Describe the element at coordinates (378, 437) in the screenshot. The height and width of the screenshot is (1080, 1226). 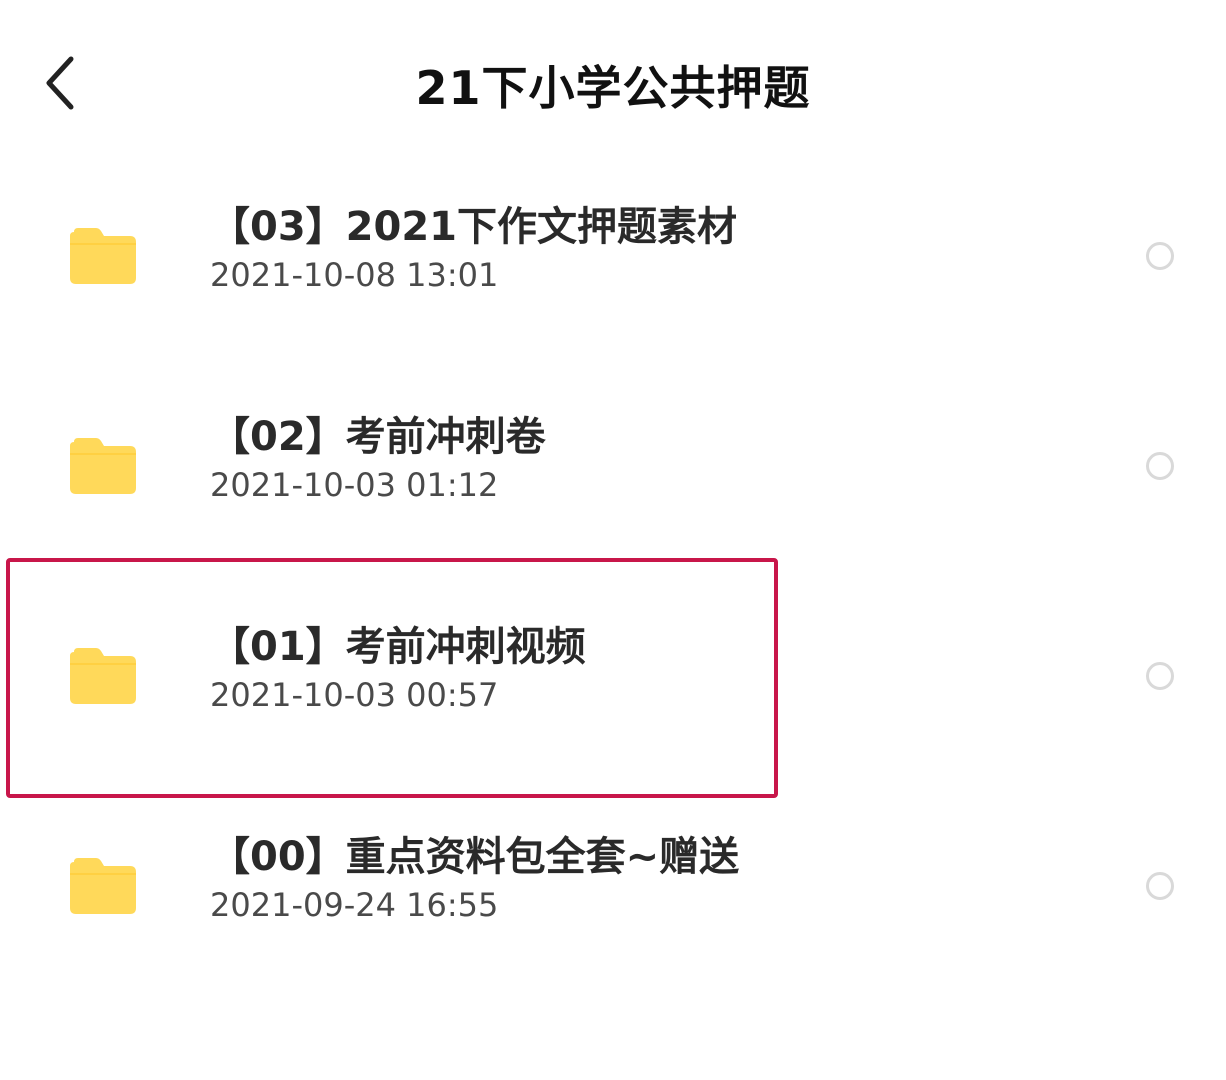
I see `file-name: 【02】考前冲刺卷` at that location.